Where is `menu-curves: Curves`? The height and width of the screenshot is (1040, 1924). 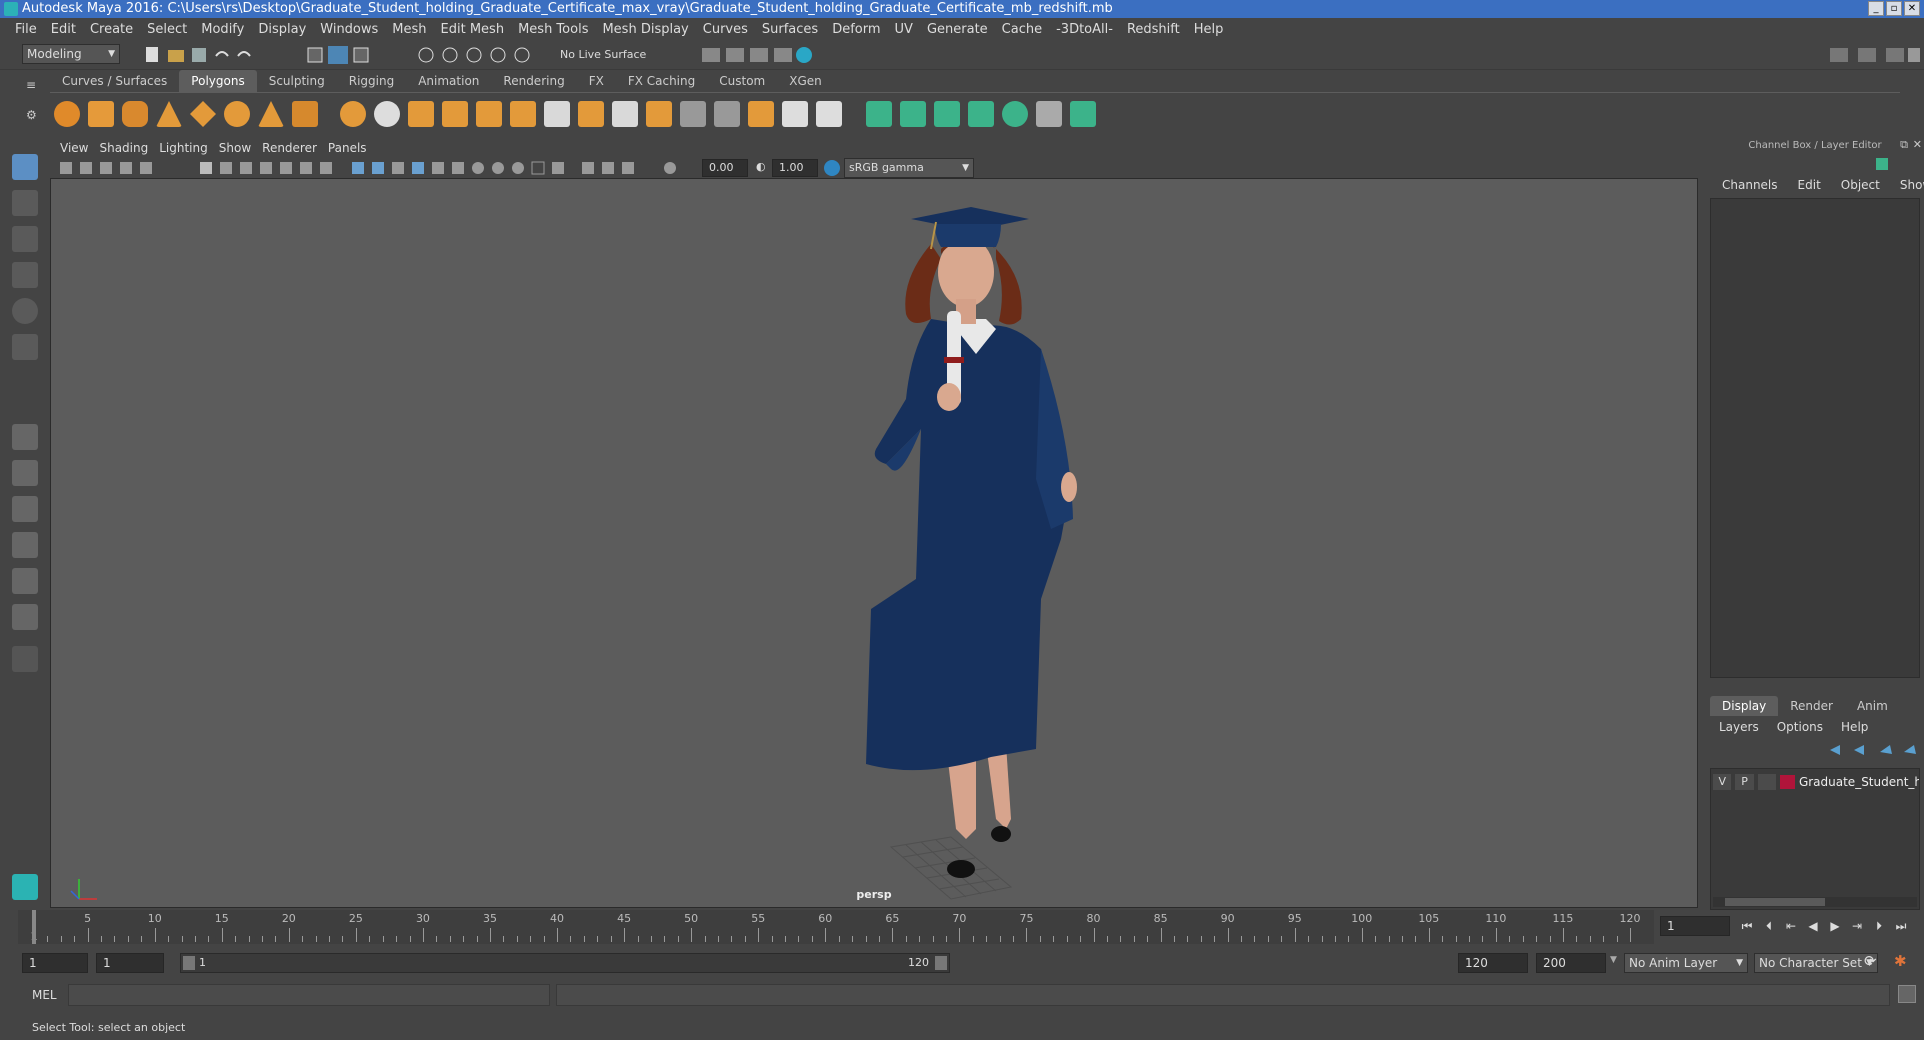
menu-curves: Curves is located at coordinates (727, 29).